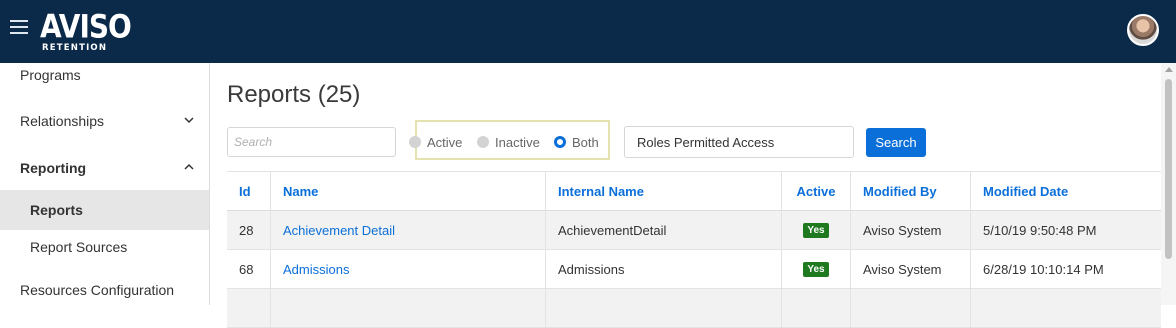  I want to click on vertical-scrollbar, so click(1168, 184).